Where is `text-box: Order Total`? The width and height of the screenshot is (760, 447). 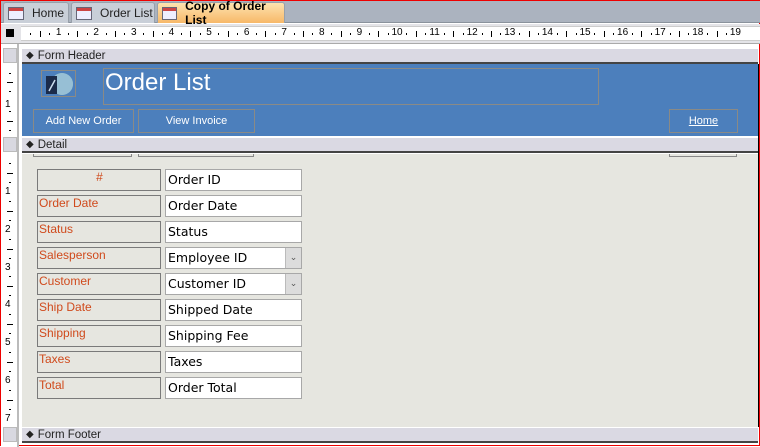
text-box: Order Total is located at coordinates (233, 388).